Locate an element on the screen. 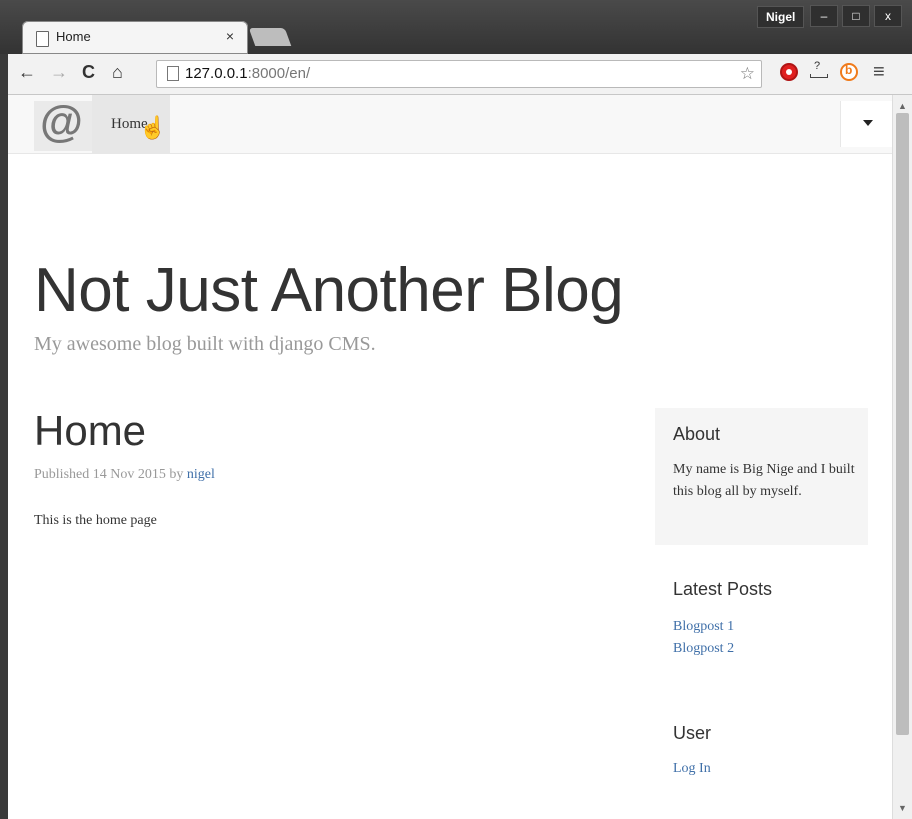 The width and height of the screenshot is (912, 819). brand-logo: @ is located at coordinates (63, 124).